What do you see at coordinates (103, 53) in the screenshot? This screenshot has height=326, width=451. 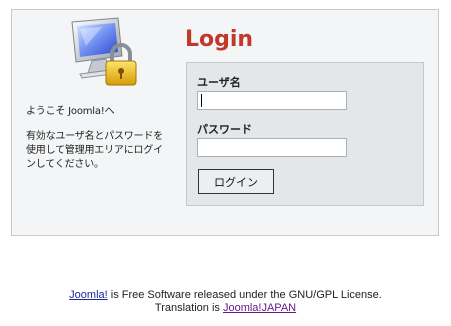 I see `computer-lock-icon` at bounding box center [103, 53].